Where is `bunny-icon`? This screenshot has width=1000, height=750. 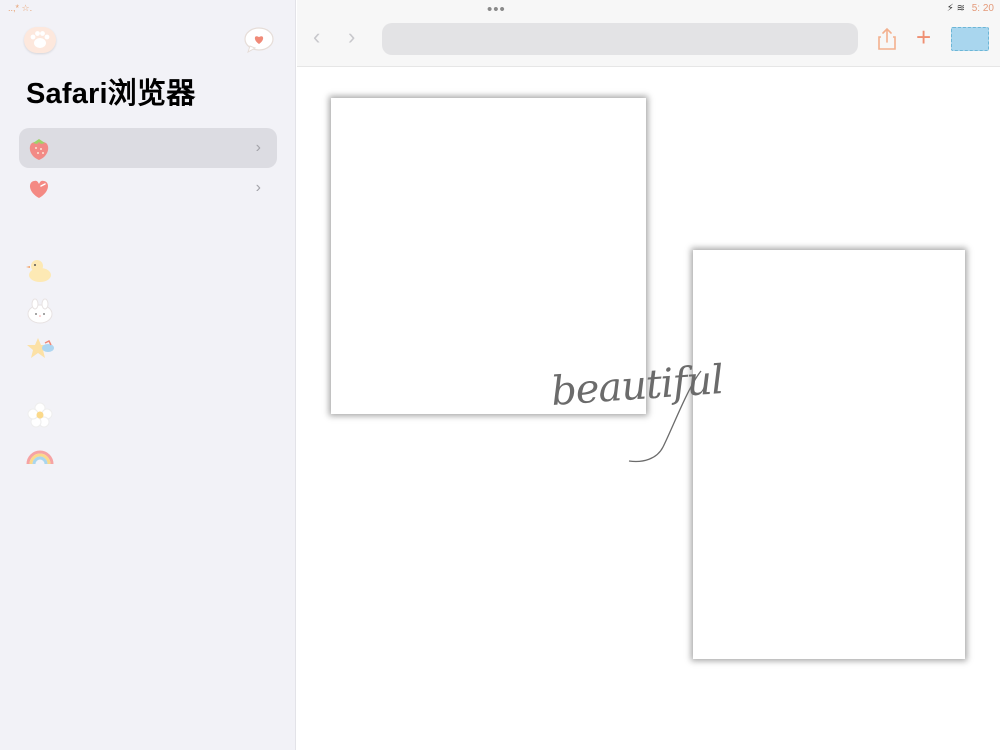 bunny-icon is located at coordinates (40, 311).